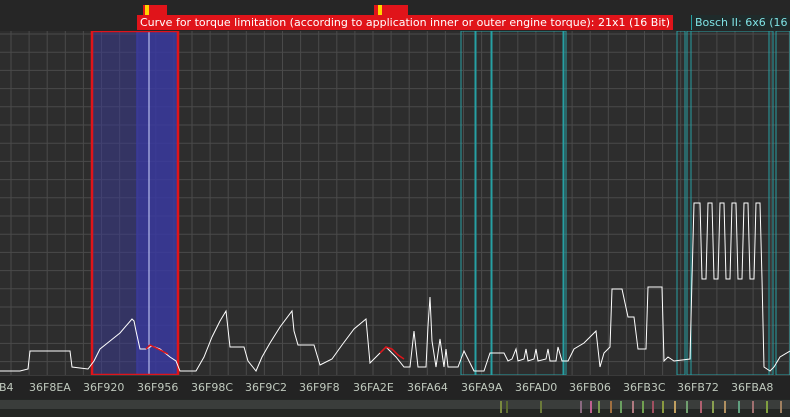  I want to click on address-label: 36FA2E, so click(373, 387).